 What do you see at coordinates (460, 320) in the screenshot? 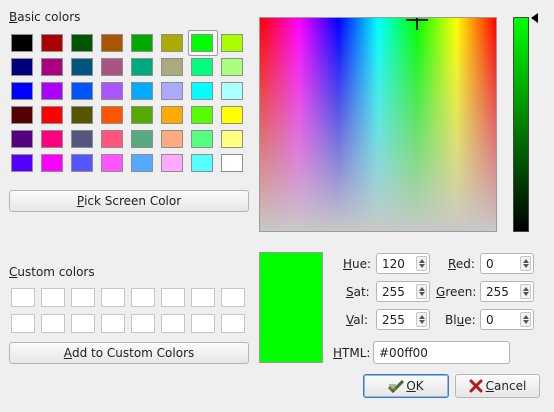
I see `blue-label: Blue:` at bounding box center [460, 320].